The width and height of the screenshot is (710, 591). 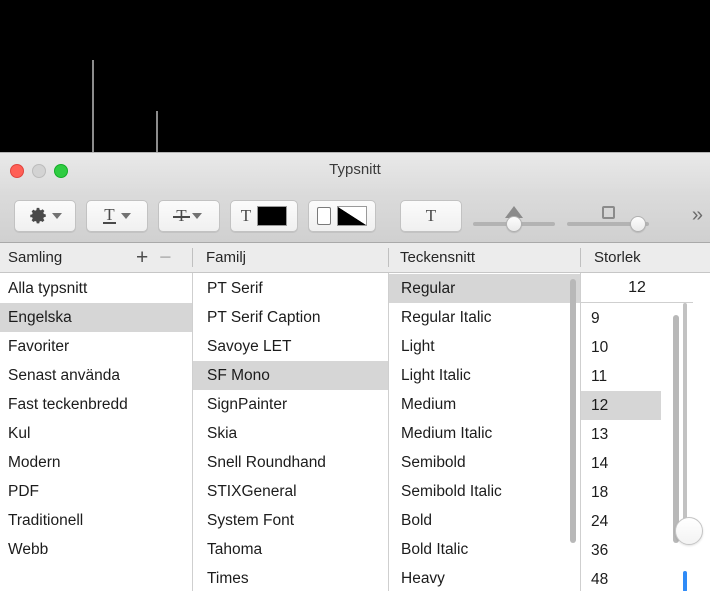 What do you see at coordinates (290, 404) in the screenshot?
I see `list-item: SignPainter` at bounding box center [290, 404].